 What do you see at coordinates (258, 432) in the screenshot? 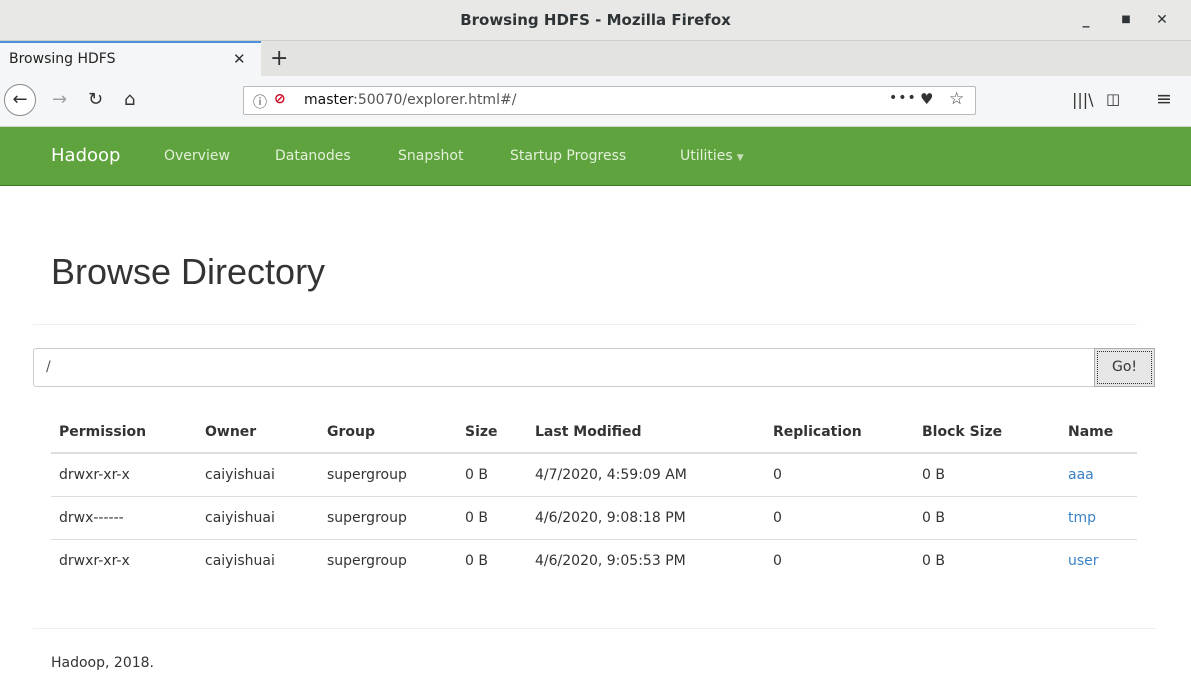
I see `header-owner: Owner` at bounding box center [258, 432].